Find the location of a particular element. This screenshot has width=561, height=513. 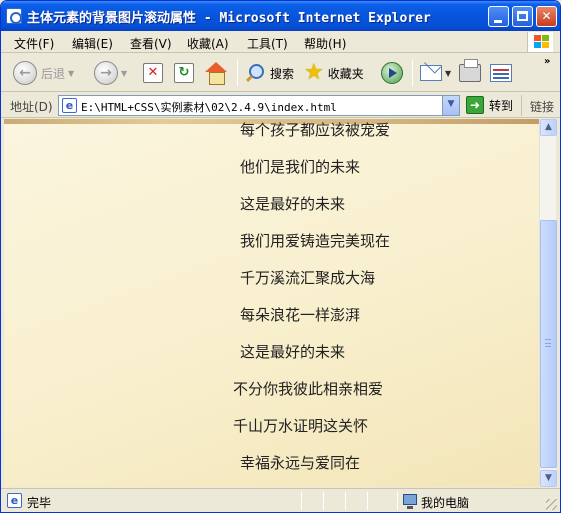

address-value: E:\HTML+CSS\实例素材\02\2.4.9\index.html is located at coordinates (209, 107).